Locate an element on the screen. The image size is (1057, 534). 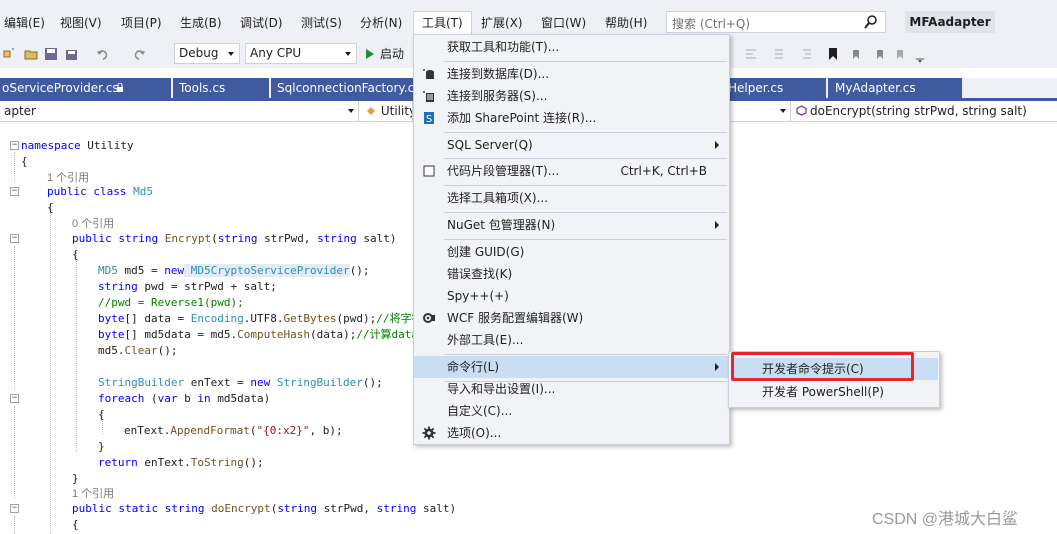
tab-sqlconnectionfactory: SqlconnectionFactory.cs is located at coordinates (342, 88).